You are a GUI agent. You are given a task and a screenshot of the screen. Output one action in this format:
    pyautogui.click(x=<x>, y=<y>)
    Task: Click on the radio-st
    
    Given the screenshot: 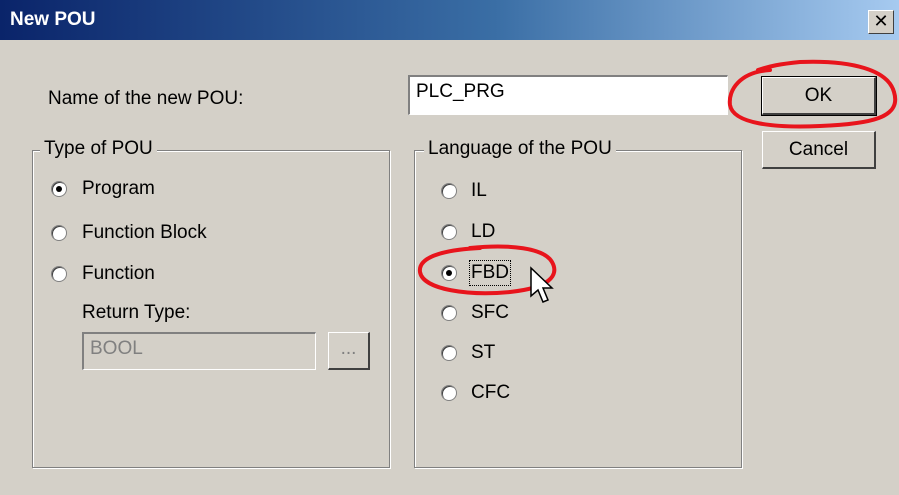 What is the action you would take?
    pyautogui.click(x=449, y=353)
    